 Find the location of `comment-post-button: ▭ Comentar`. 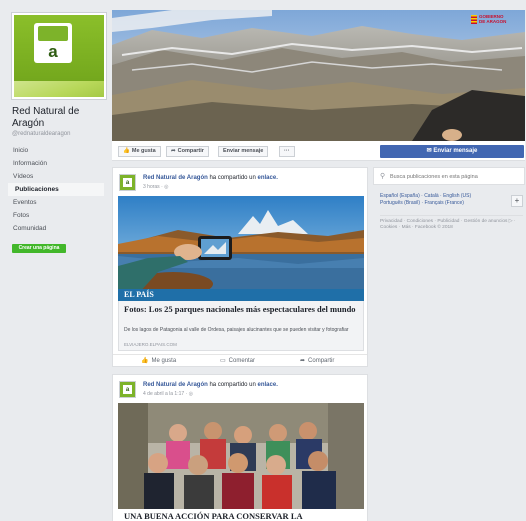

comment-post-button: ▭ Comentar is located at coordinates (237, 360).